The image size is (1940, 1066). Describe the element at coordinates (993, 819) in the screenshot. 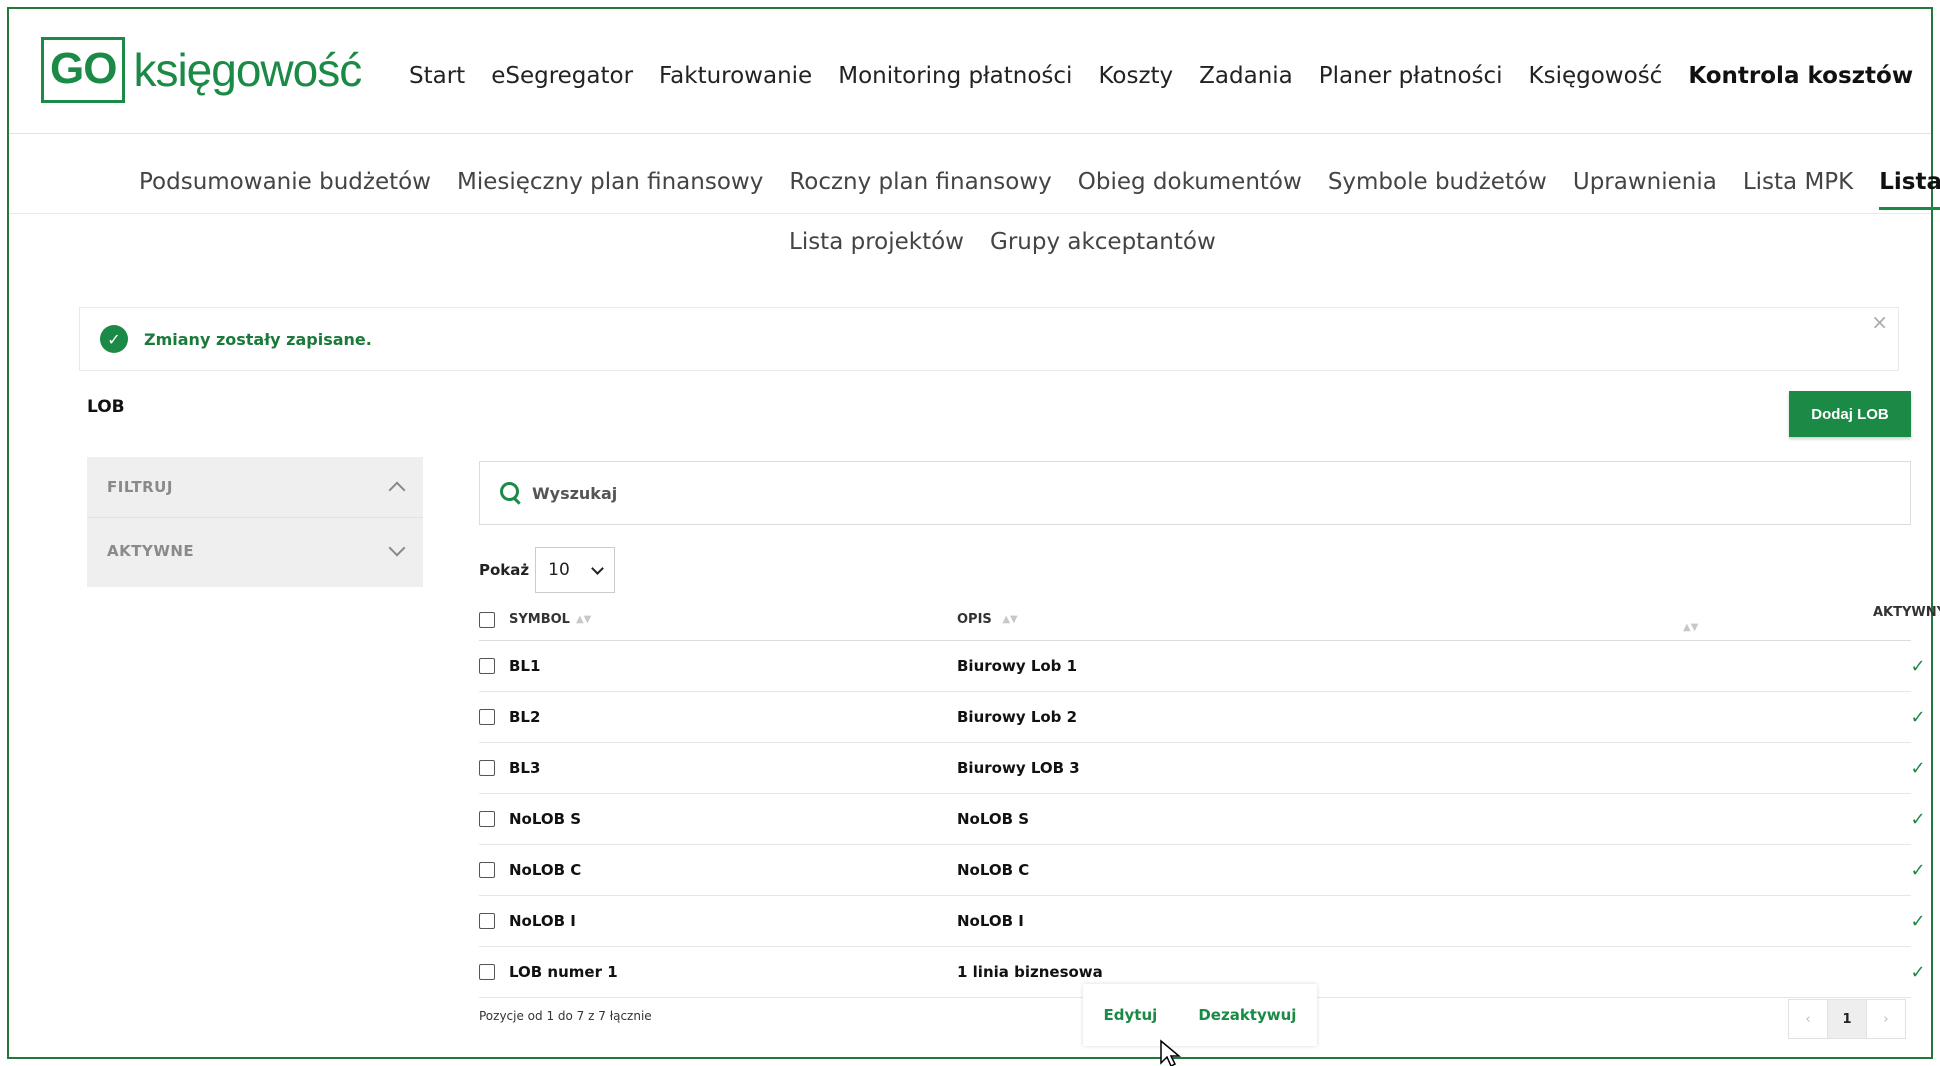

I see `cell-opis: NoLOB S` at that location.